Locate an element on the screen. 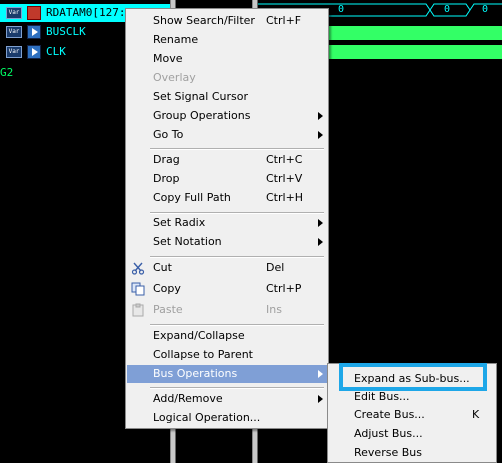 Image resolution: width=502 pixels, height=463 pixels. menu-item-shortcut: Del is located at coordinates (275, 267).